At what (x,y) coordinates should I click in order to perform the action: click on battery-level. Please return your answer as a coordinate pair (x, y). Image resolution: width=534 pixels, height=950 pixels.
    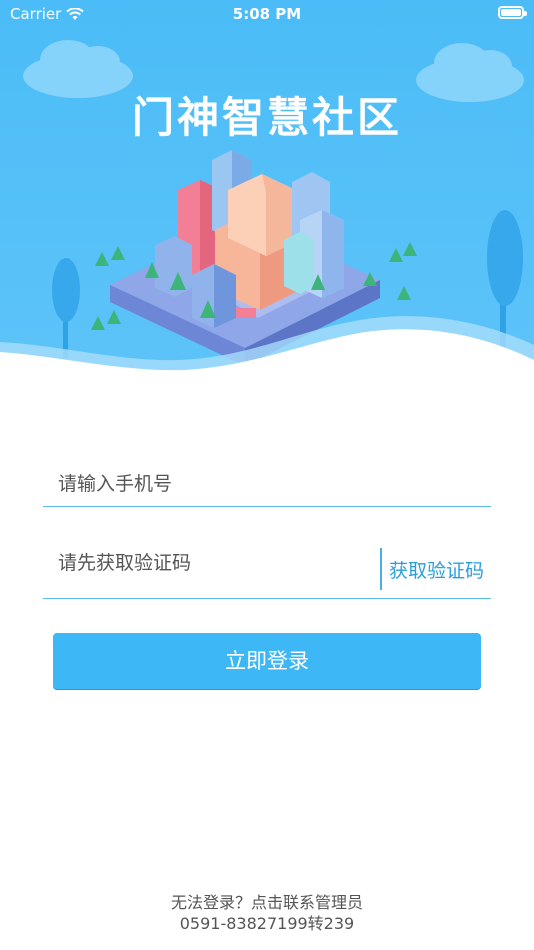
    Looking at the image, I should click on (511, 12).